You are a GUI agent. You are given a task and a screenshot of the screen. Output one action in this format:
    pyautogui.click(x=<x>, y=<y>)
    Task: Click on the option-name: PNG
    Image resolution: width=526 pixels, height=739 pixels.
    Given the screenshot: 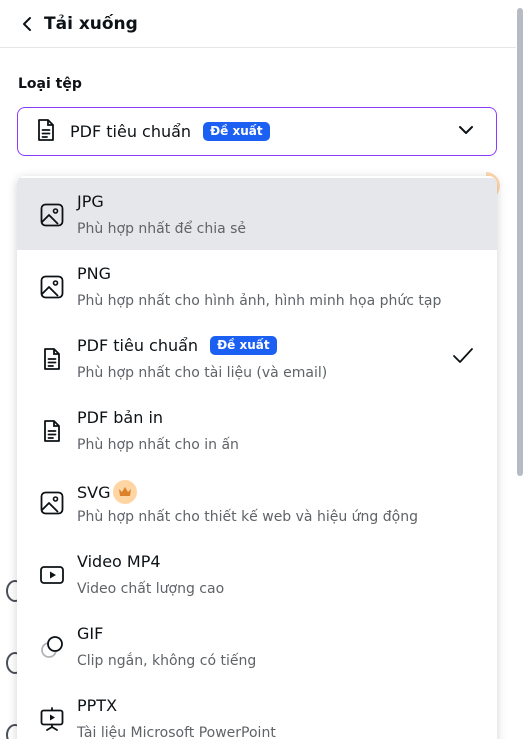 What is the action you would take?
    pyautogui.click(x=94, y=273)
    